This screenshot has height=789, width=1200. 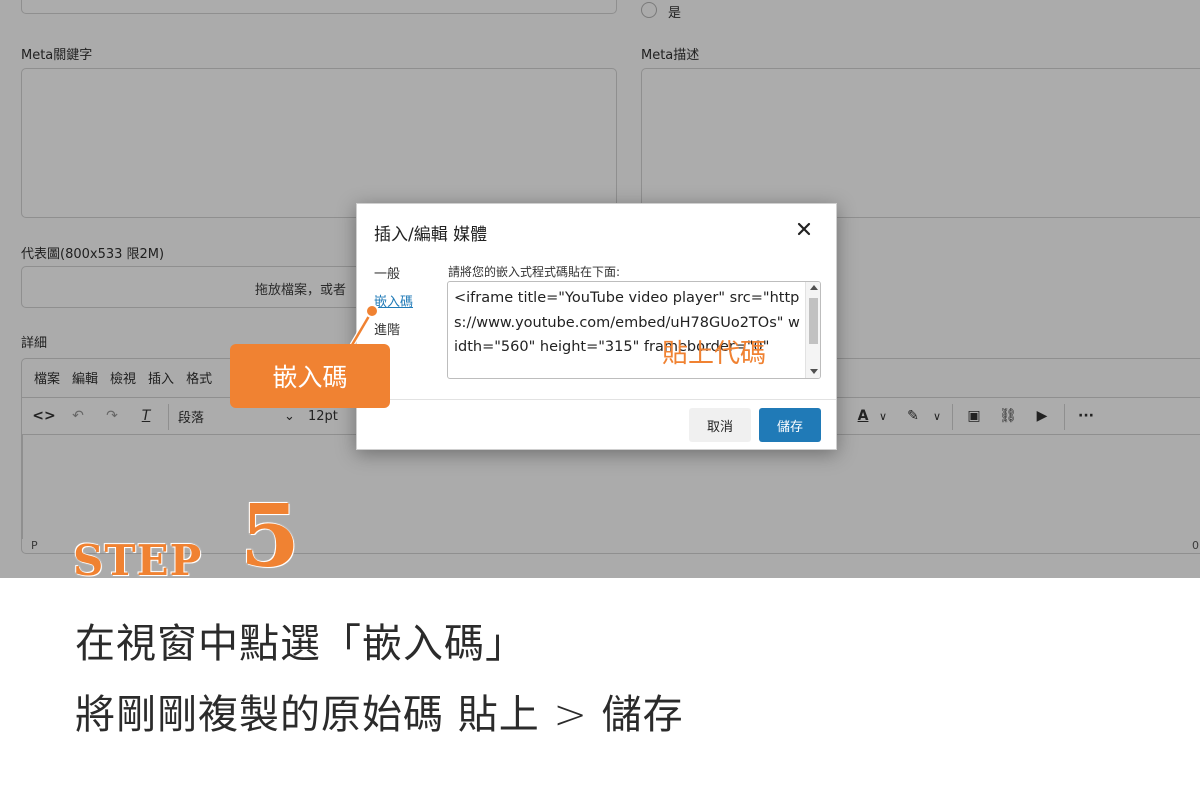 What do you see at coordinates (47, 377) in the screenshot?
I see `menu-file: 檔案` at bounding box center [47, 377].